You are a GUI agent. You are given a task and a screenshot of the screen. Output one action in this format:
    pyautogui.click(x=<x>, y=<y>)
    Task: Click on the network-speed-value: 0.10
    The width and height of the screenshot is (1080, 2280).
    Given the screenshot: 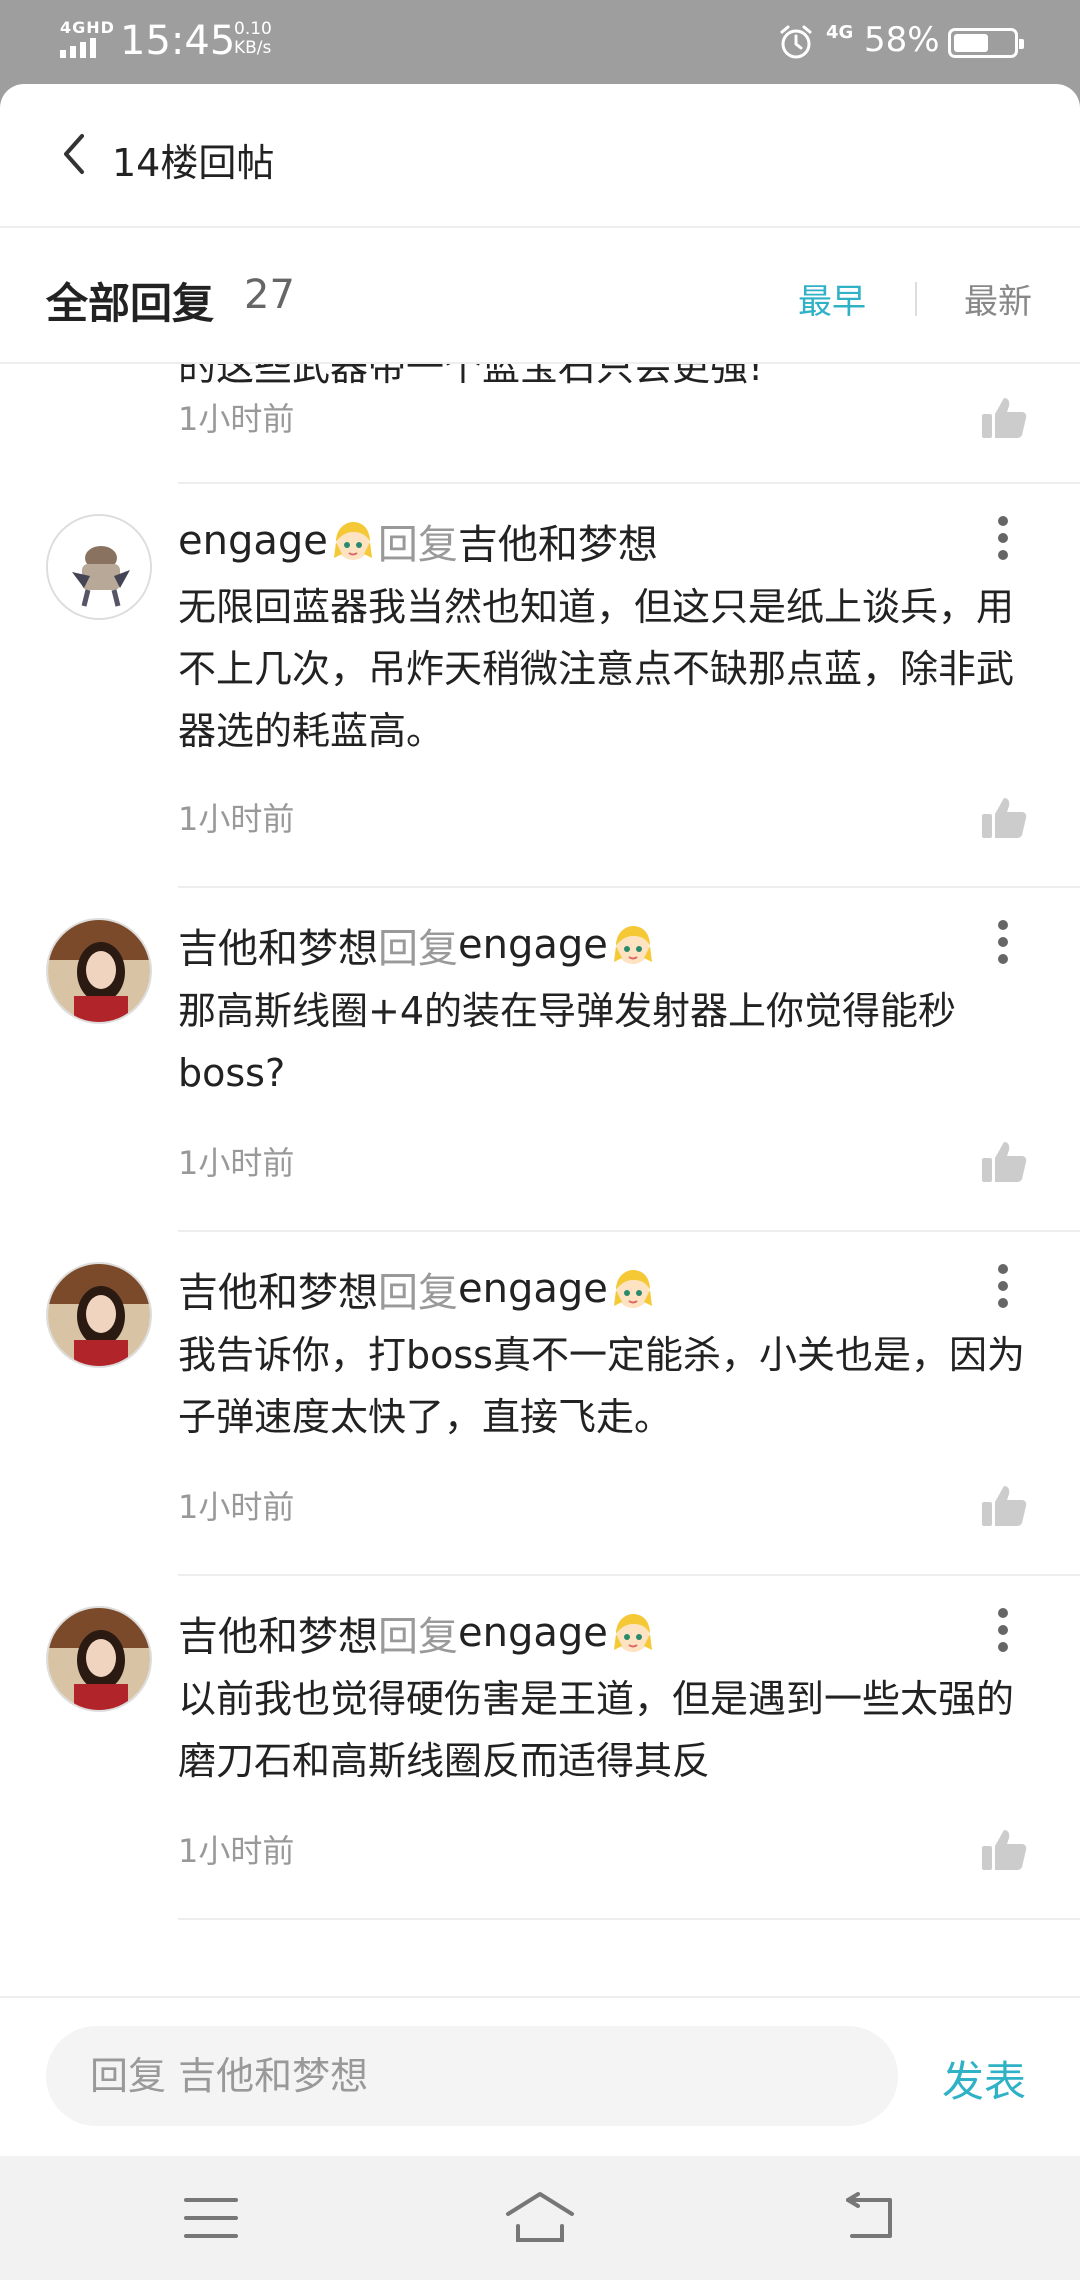 What is the action you would take?
    pyautogui.click(x=253, y=29)
    